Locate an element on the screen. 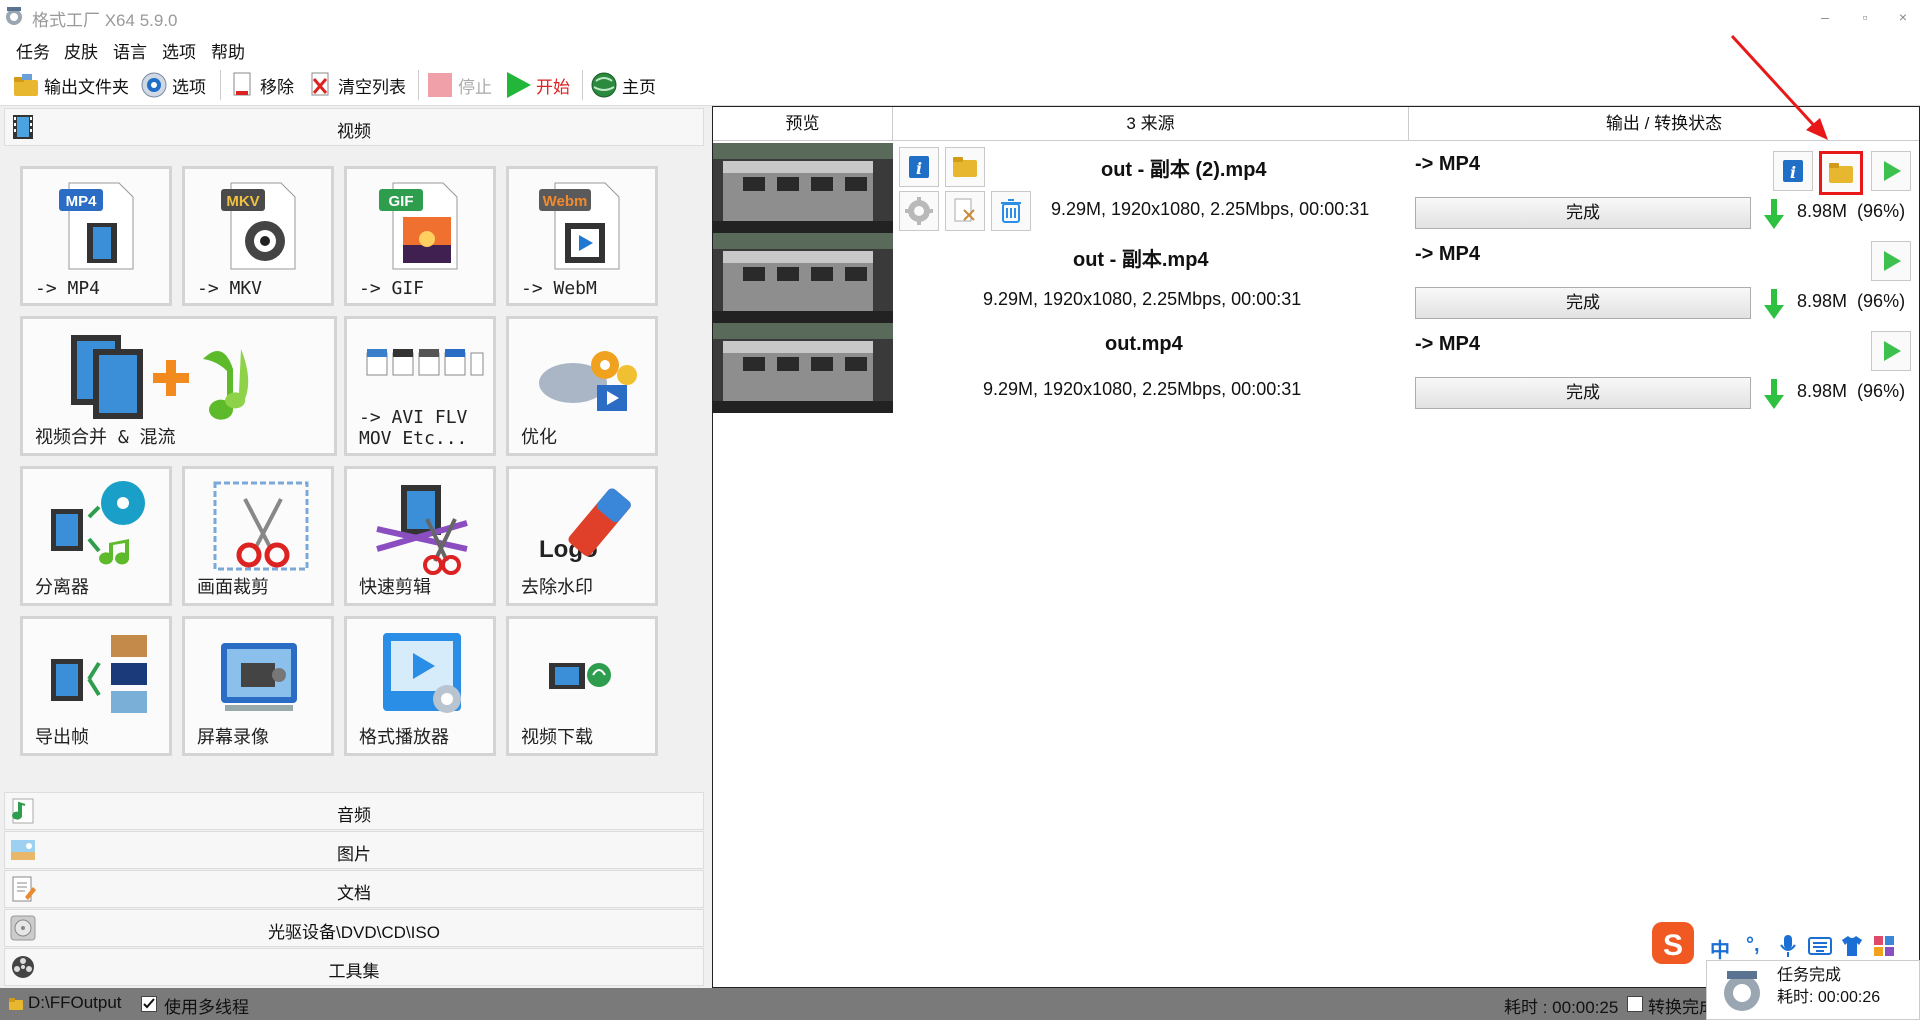  stop-icon is located at coordinates (440, 85).